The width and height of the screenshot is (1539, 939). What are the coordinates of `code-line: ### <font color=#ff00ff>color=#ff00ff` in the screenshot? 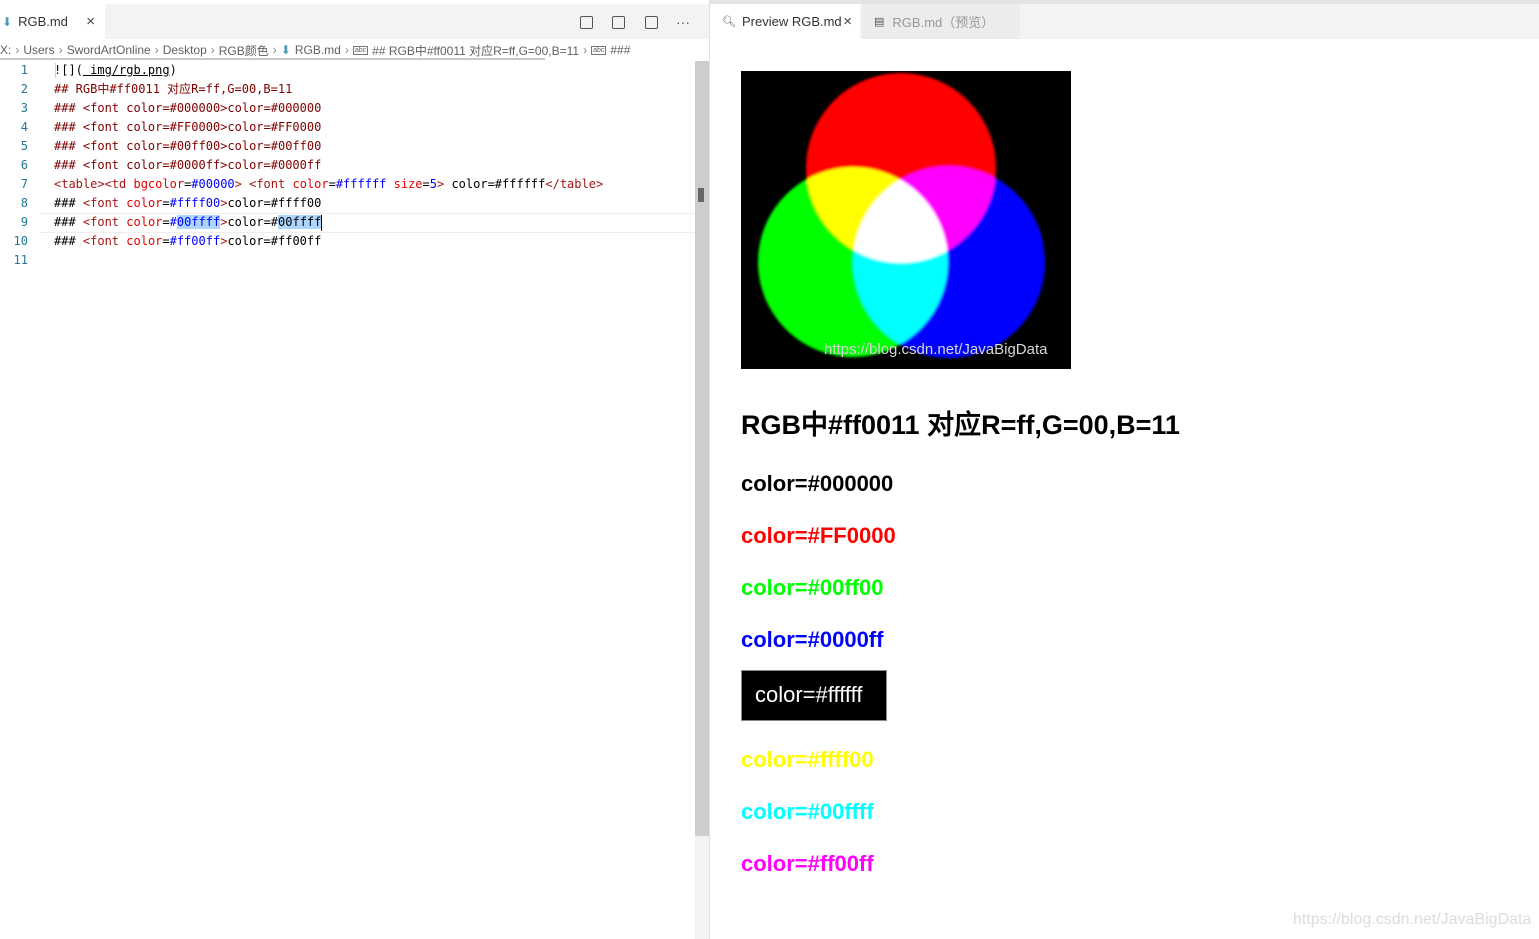 It's located at (374, 241).